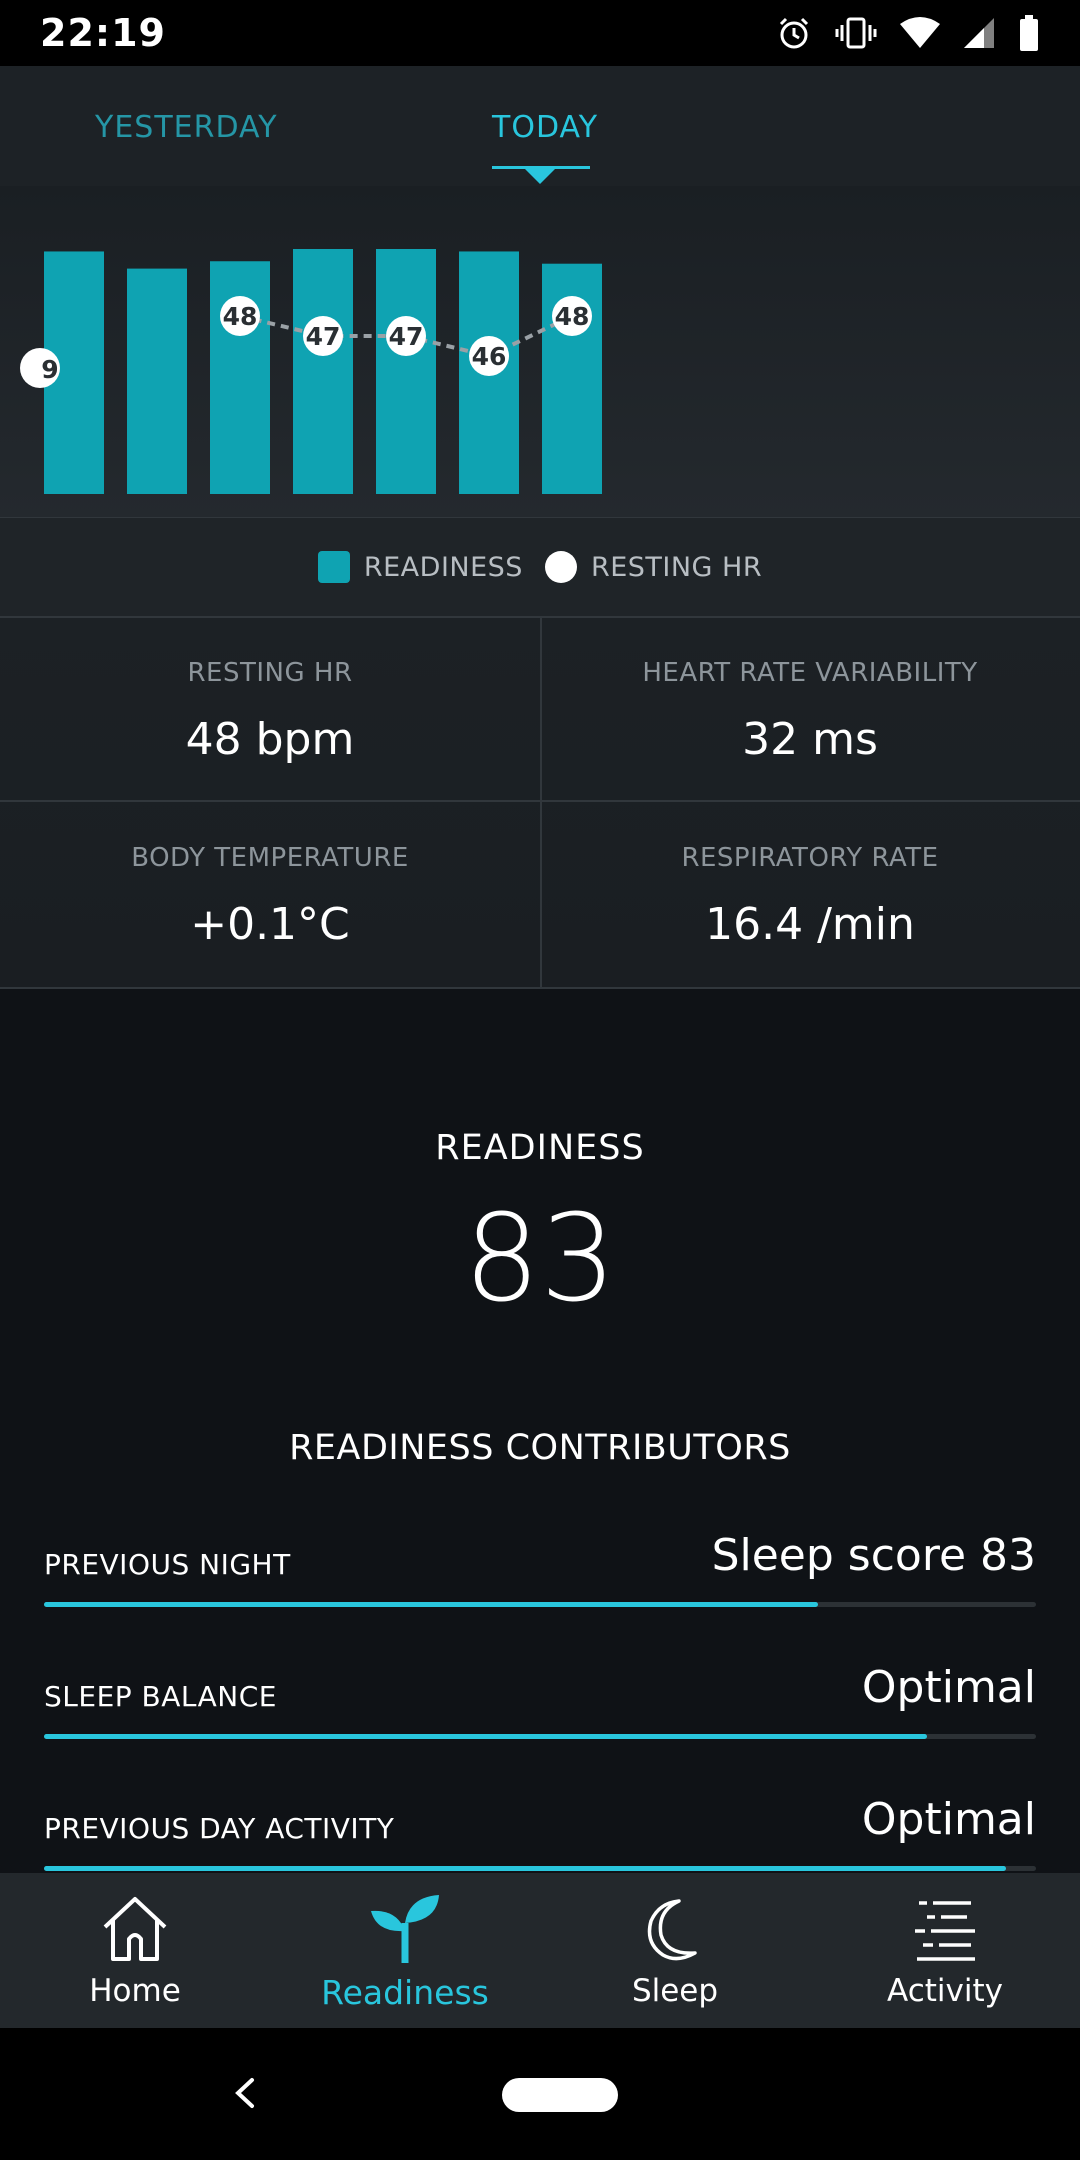 The height and width of the screenshot is (2160, 1080). I want to click on resting-hr-label: 9, so click(49, 369).